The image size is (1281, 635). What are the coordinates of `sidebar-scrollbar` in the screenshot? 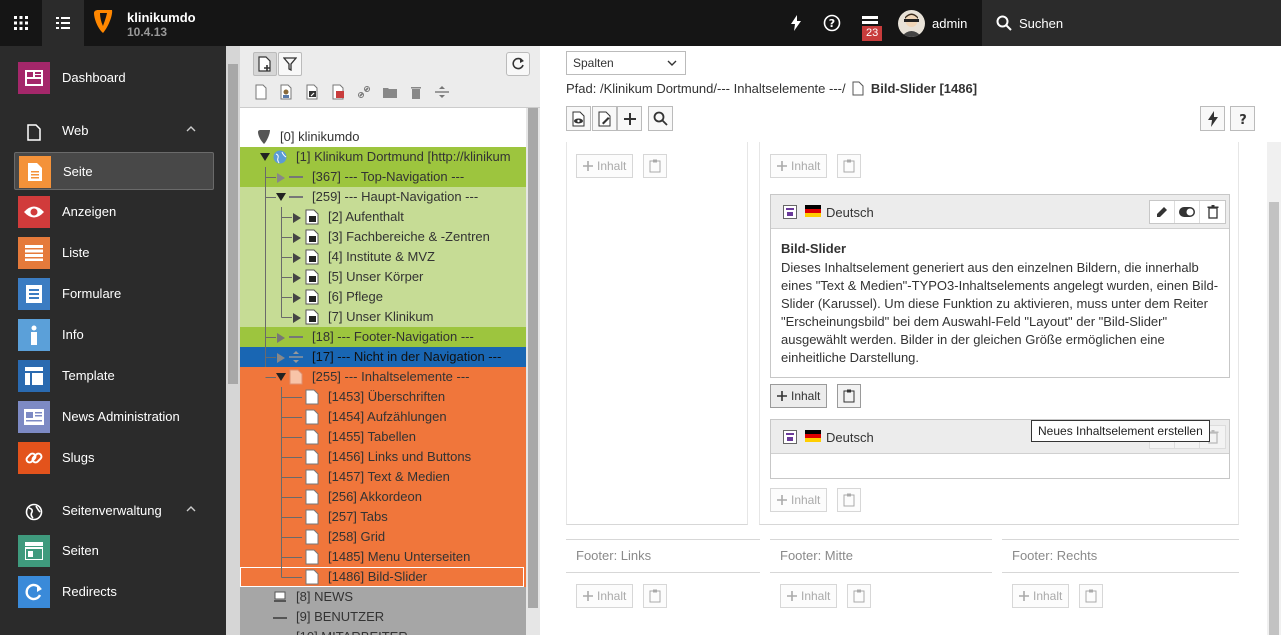 It's located at (233, 340).